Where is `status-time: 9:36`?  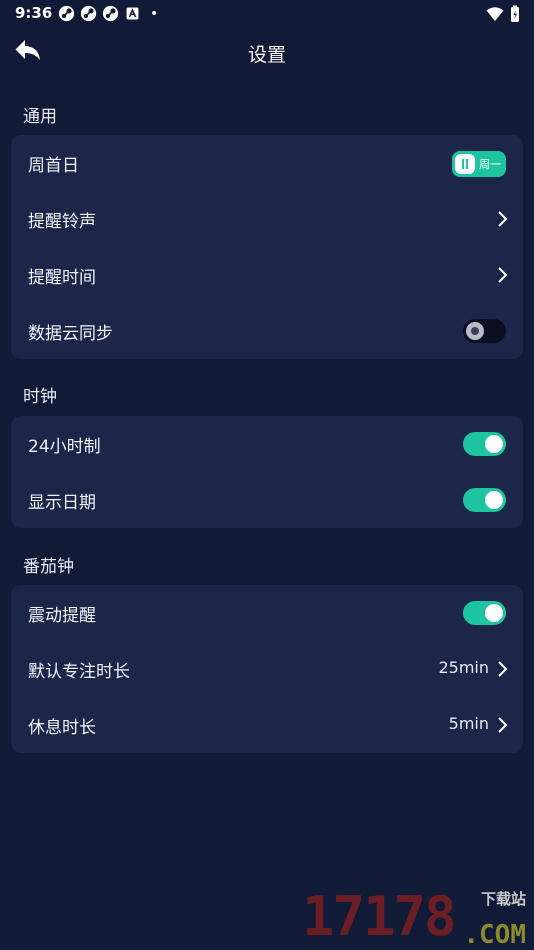
status-time: 9:36 is located at coordinates (34, 13).